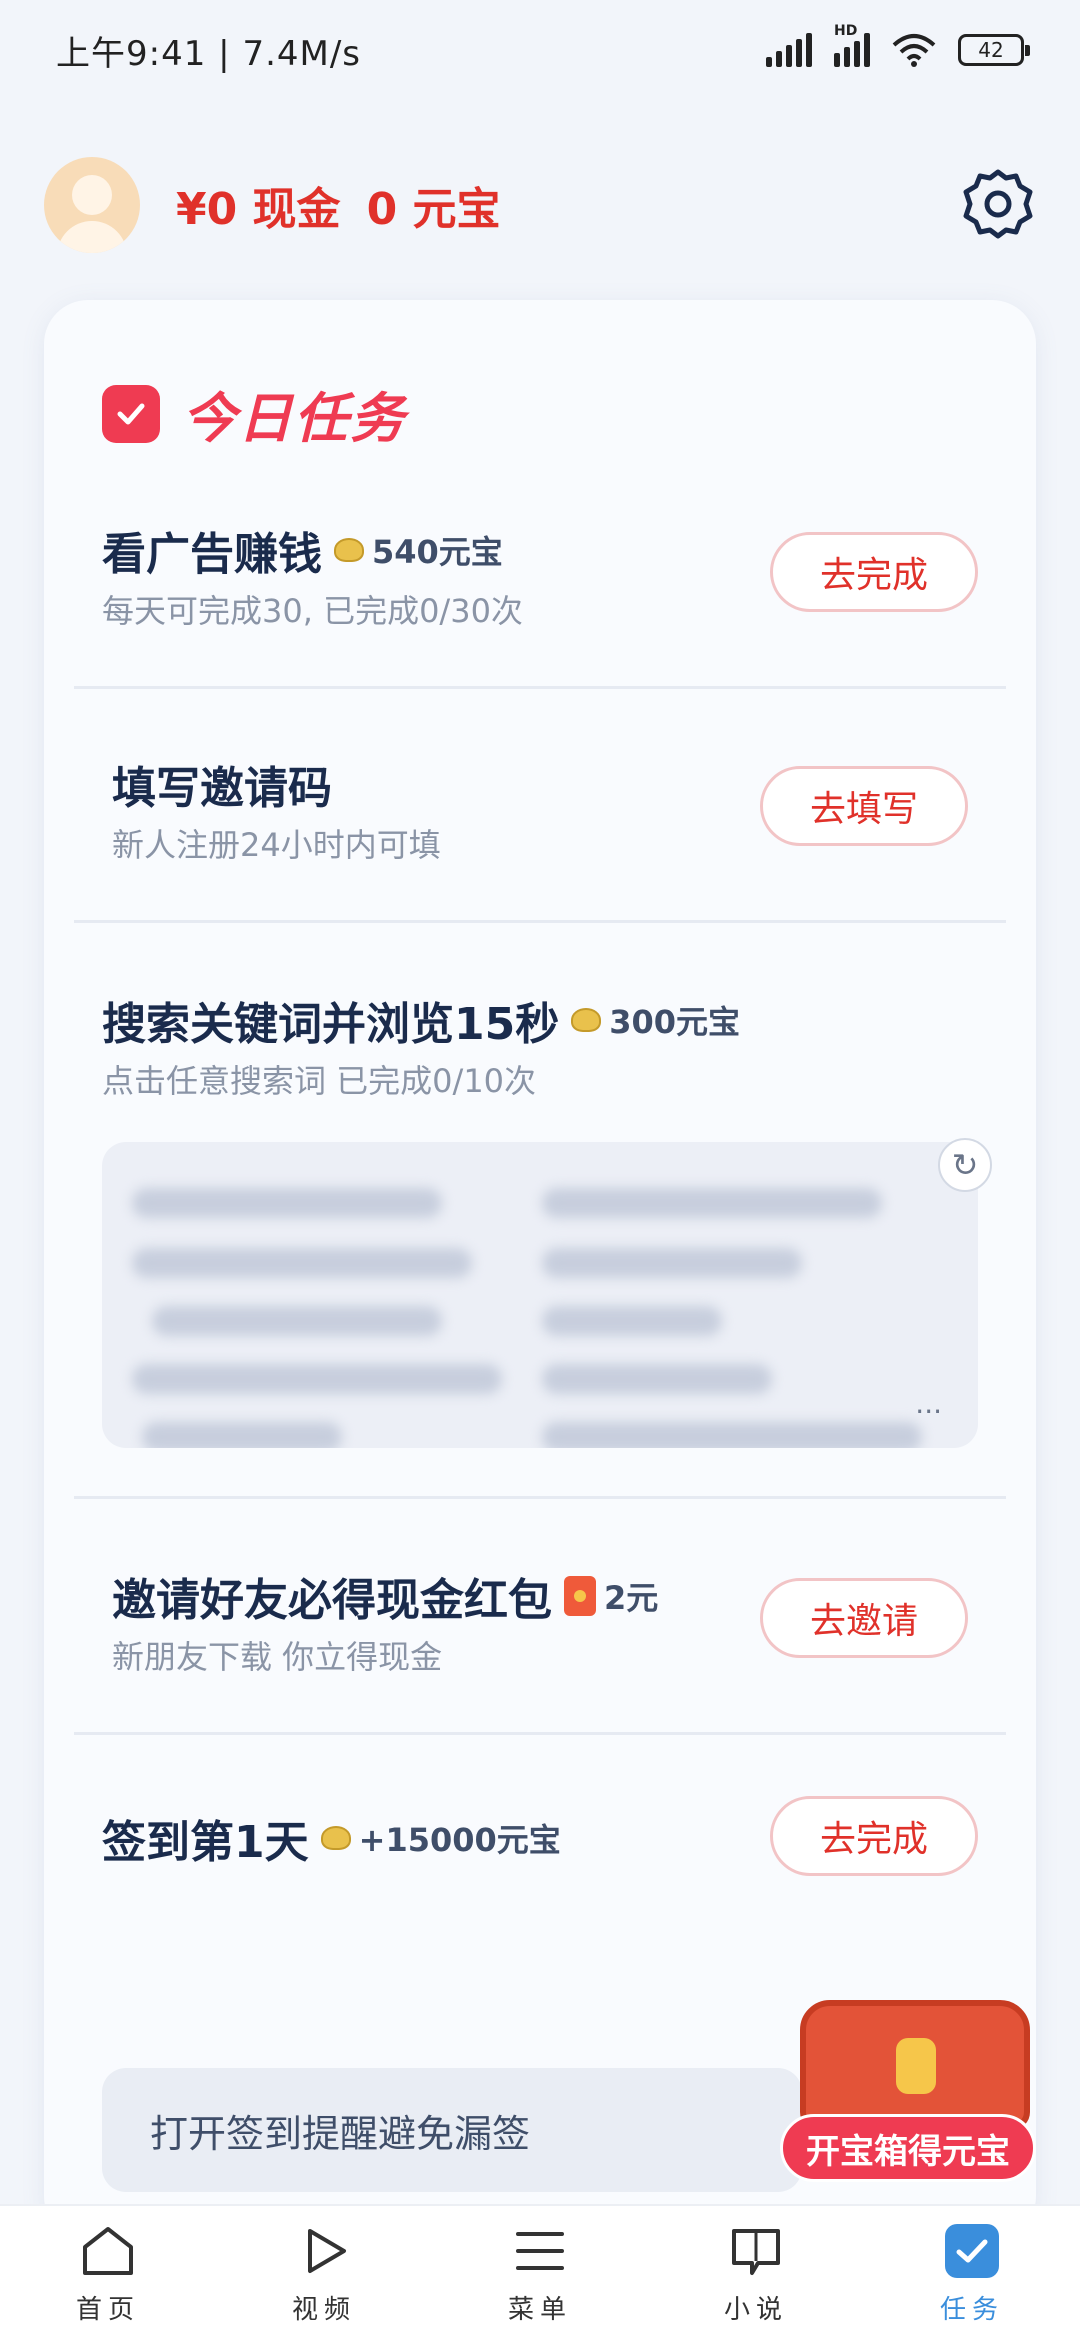 Image resolution: width=1080 pixels, height=2340 pixels. I want to click on book-icon, so click(756, 2251).